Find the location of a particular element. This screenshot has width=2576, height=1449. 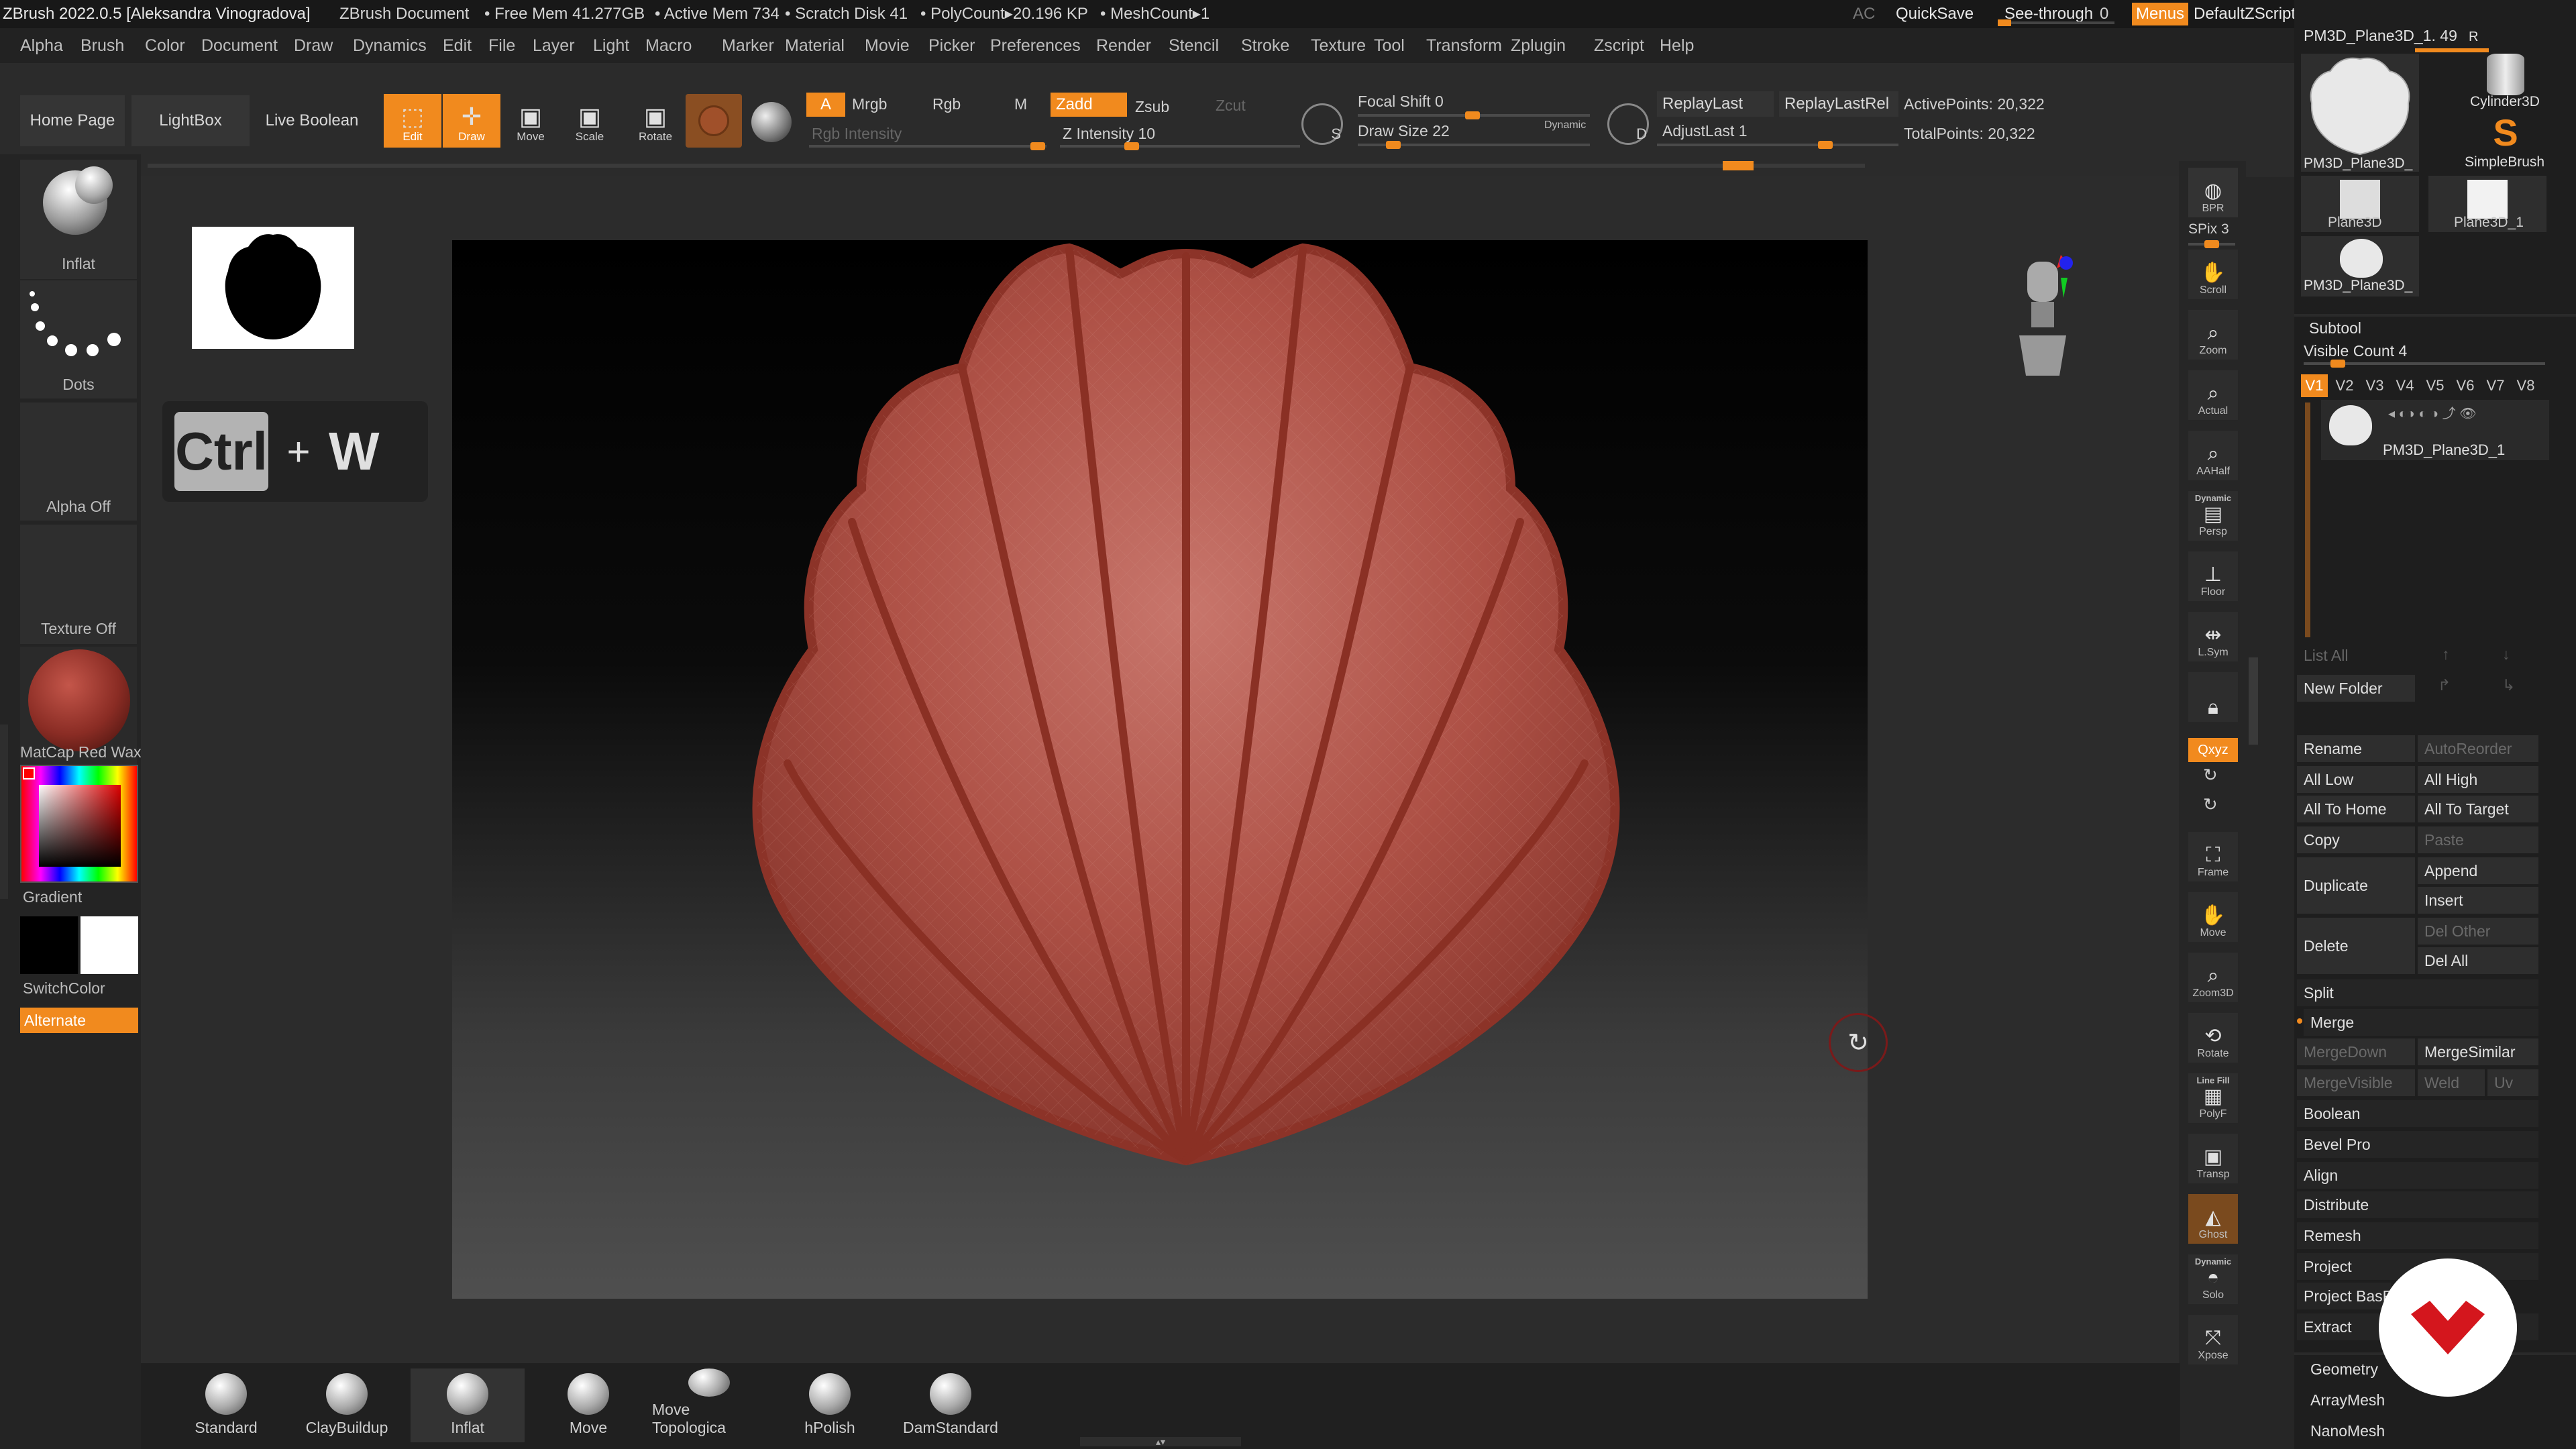

menu-dynamics: Dynamics is located at coordinates (390, 45).